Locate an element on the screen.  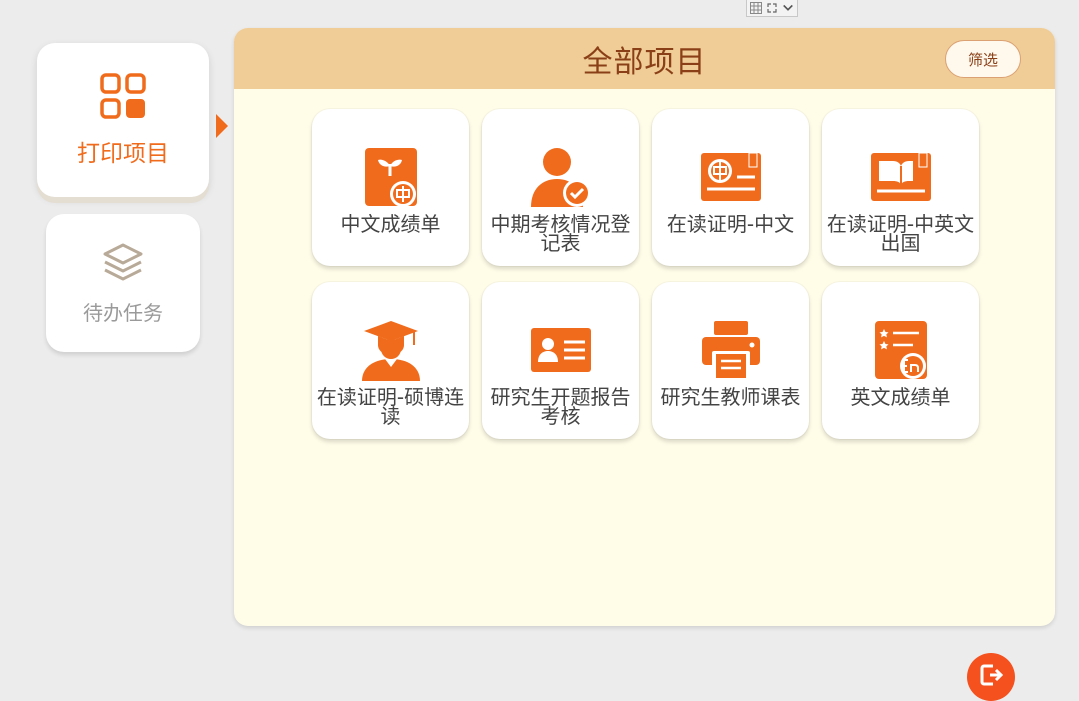
english-transcript-icon is located at coordinates (901, 350).